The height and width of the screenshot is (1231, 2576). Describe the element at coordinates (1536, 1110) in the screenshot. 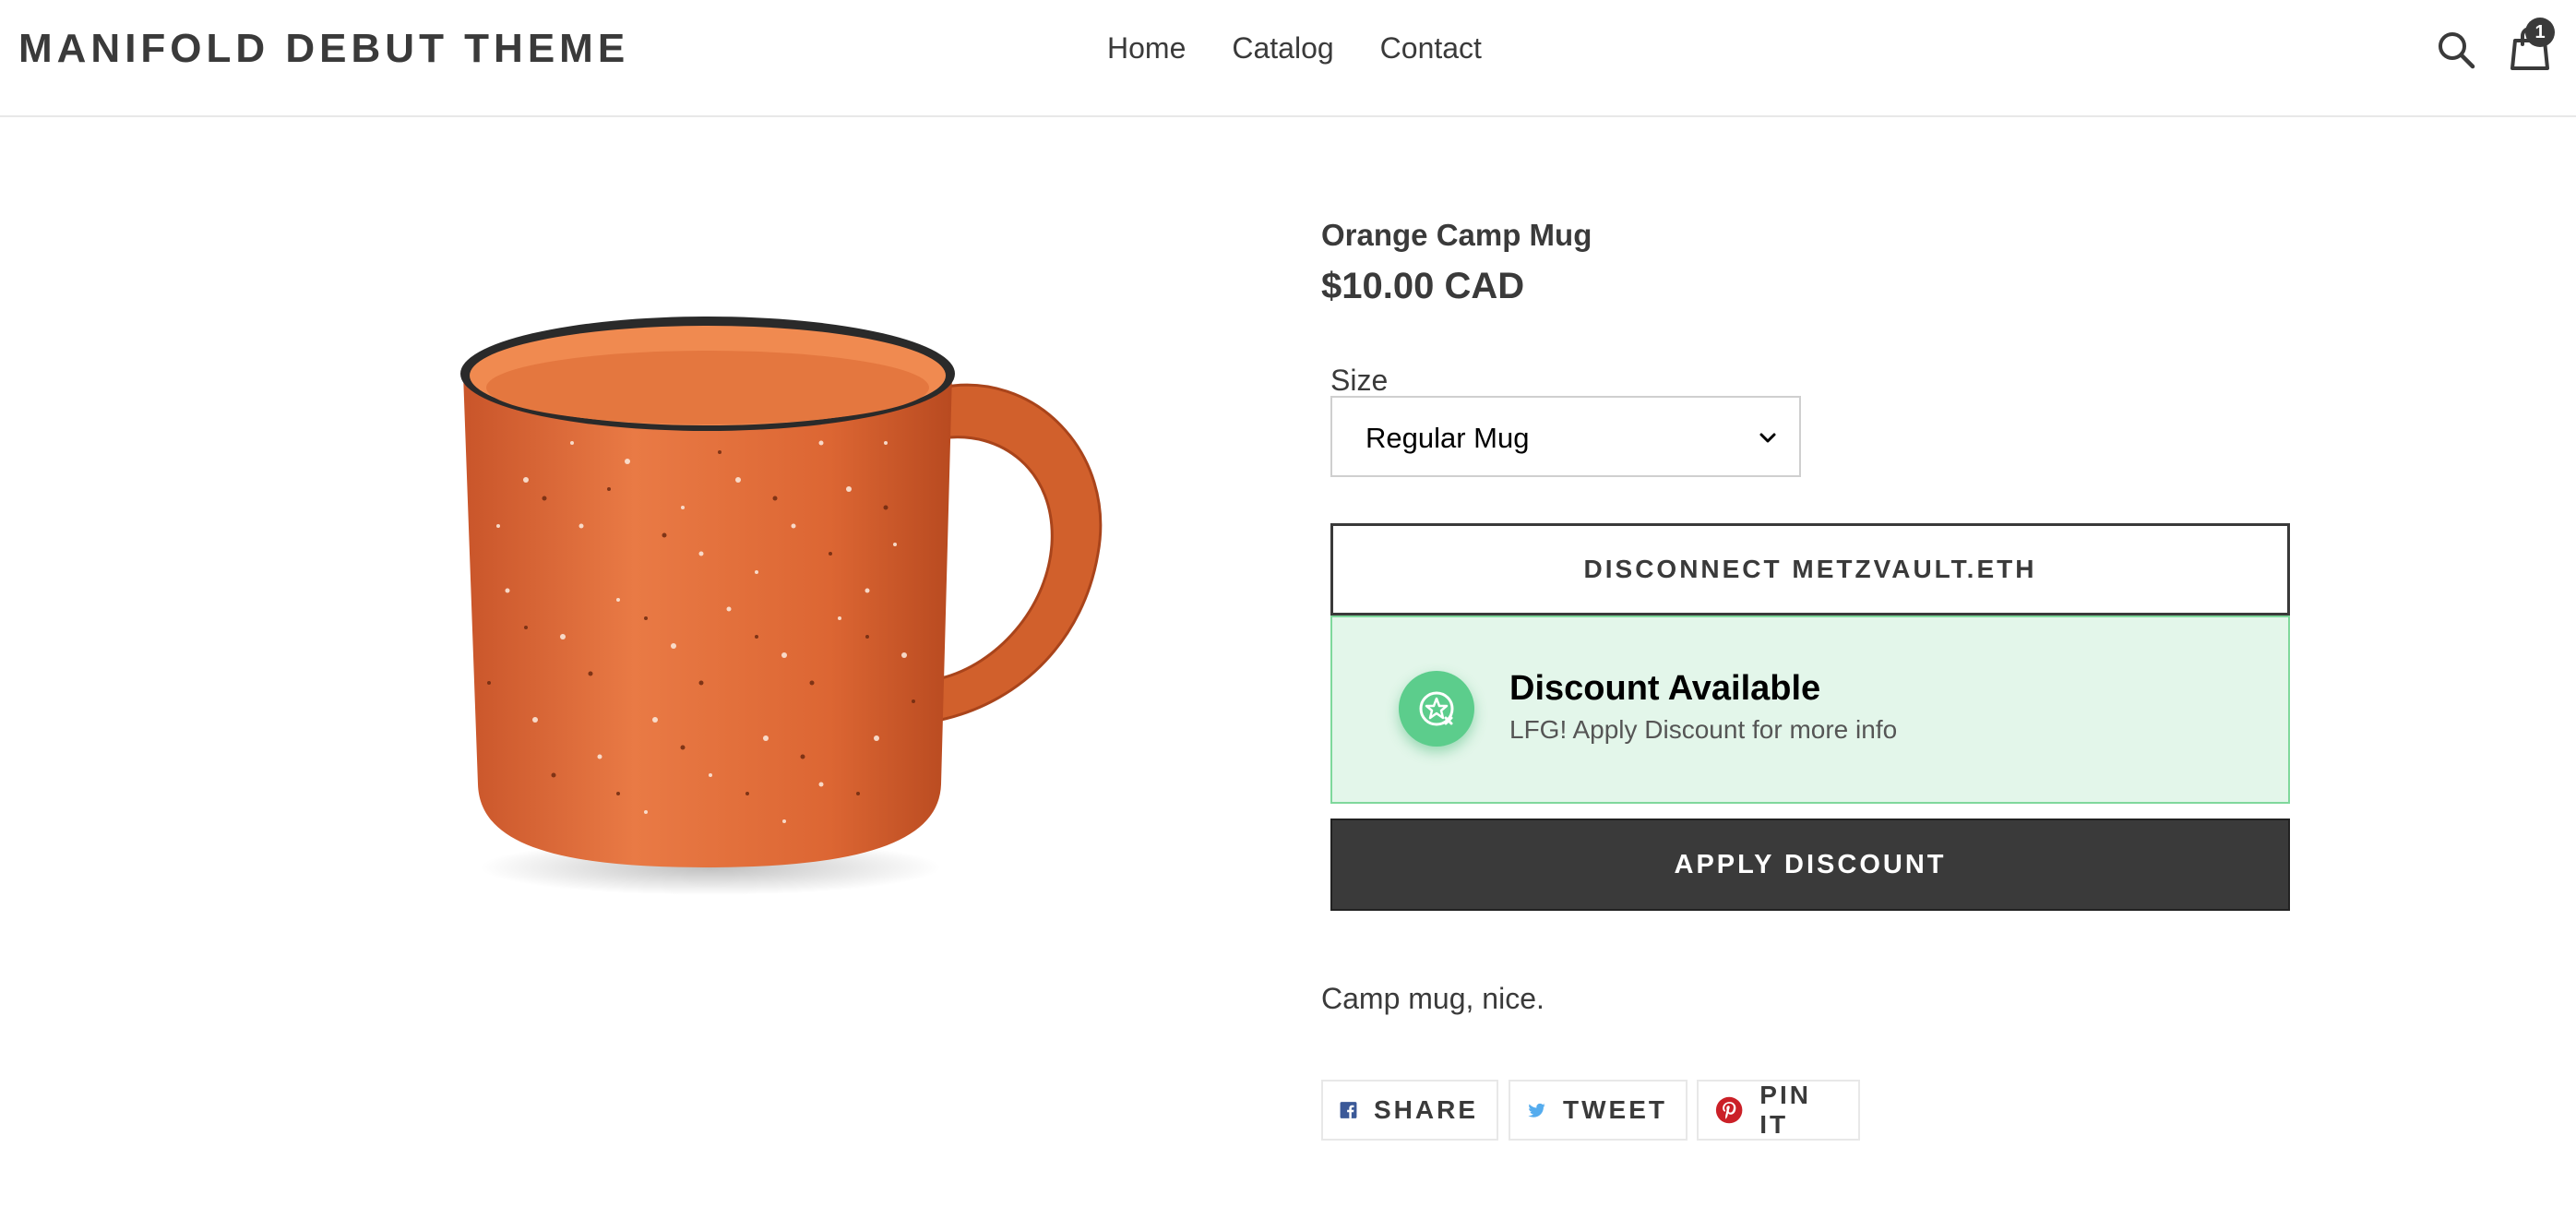

I see `twitter-icon` at that location.